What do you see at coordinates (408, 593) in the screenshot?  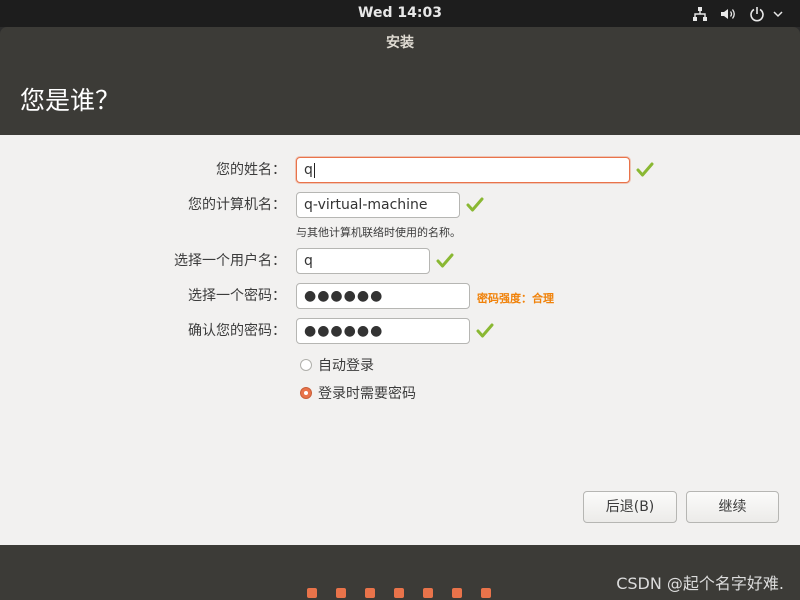 I see `step-indicator` at bounding box center [408, 593].